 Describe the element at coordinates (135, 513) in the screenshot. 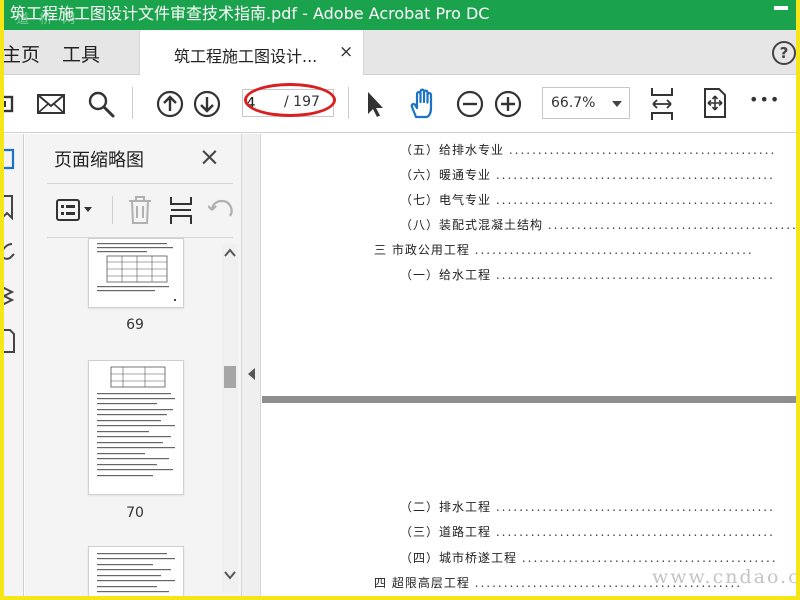

I see `thumbnail-page-number: 70` at that location.